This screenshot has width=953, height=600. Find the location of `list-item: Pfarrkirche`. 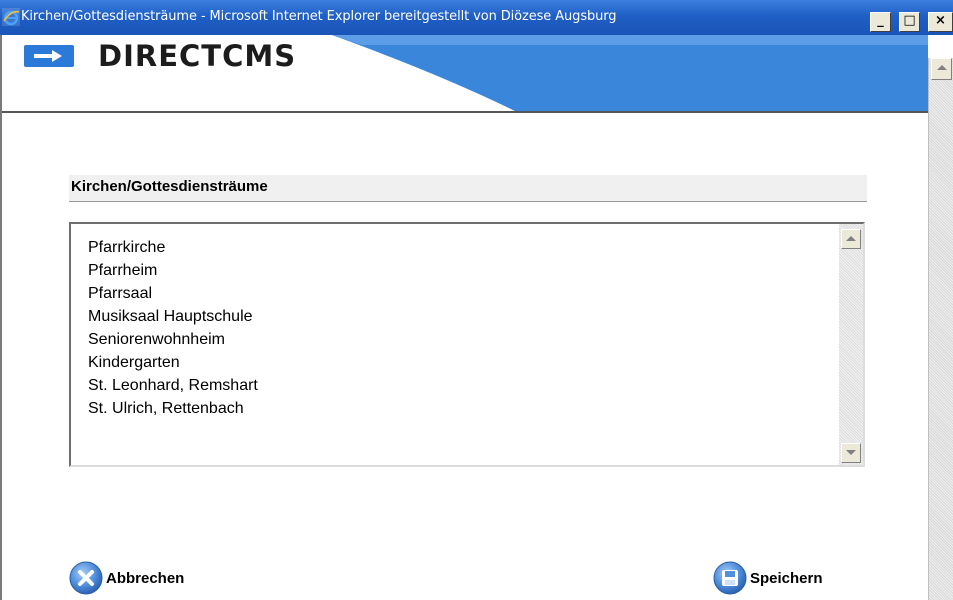

list-item: Pfarrkirche is located at coordinates (173, 247).